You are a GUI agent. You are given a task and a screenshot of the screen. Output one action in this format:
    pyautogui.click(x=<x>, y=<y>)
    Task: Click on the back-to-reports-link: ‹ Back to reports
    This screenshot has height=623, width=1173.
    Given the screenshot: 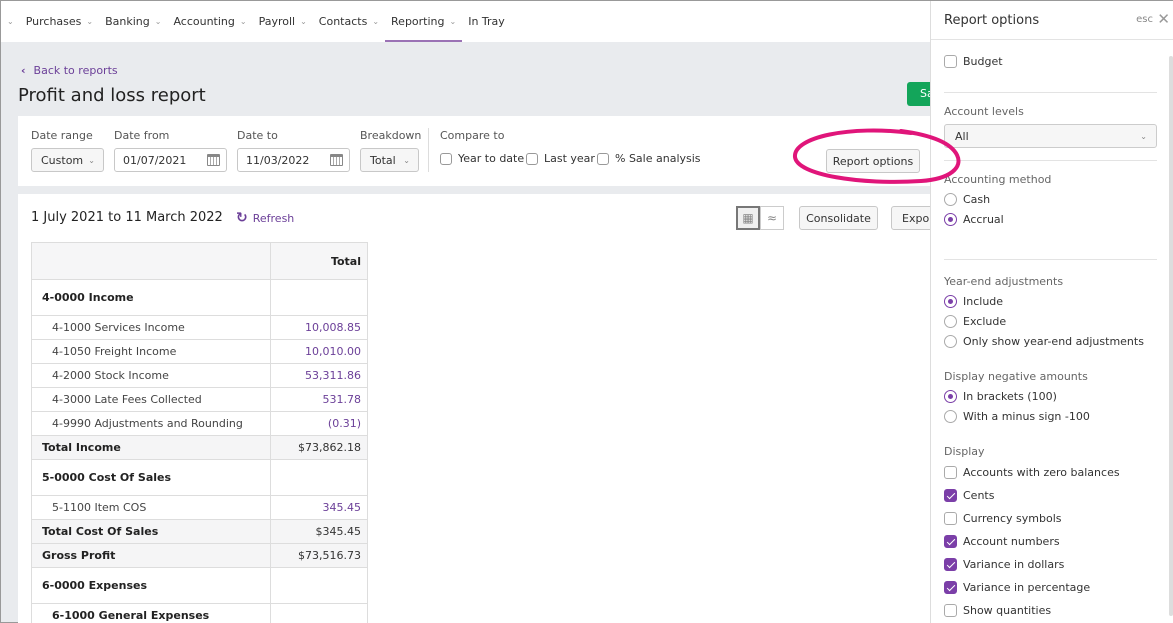 What is the action you would take?
    pyautogui.click(x=69, y=70)
    